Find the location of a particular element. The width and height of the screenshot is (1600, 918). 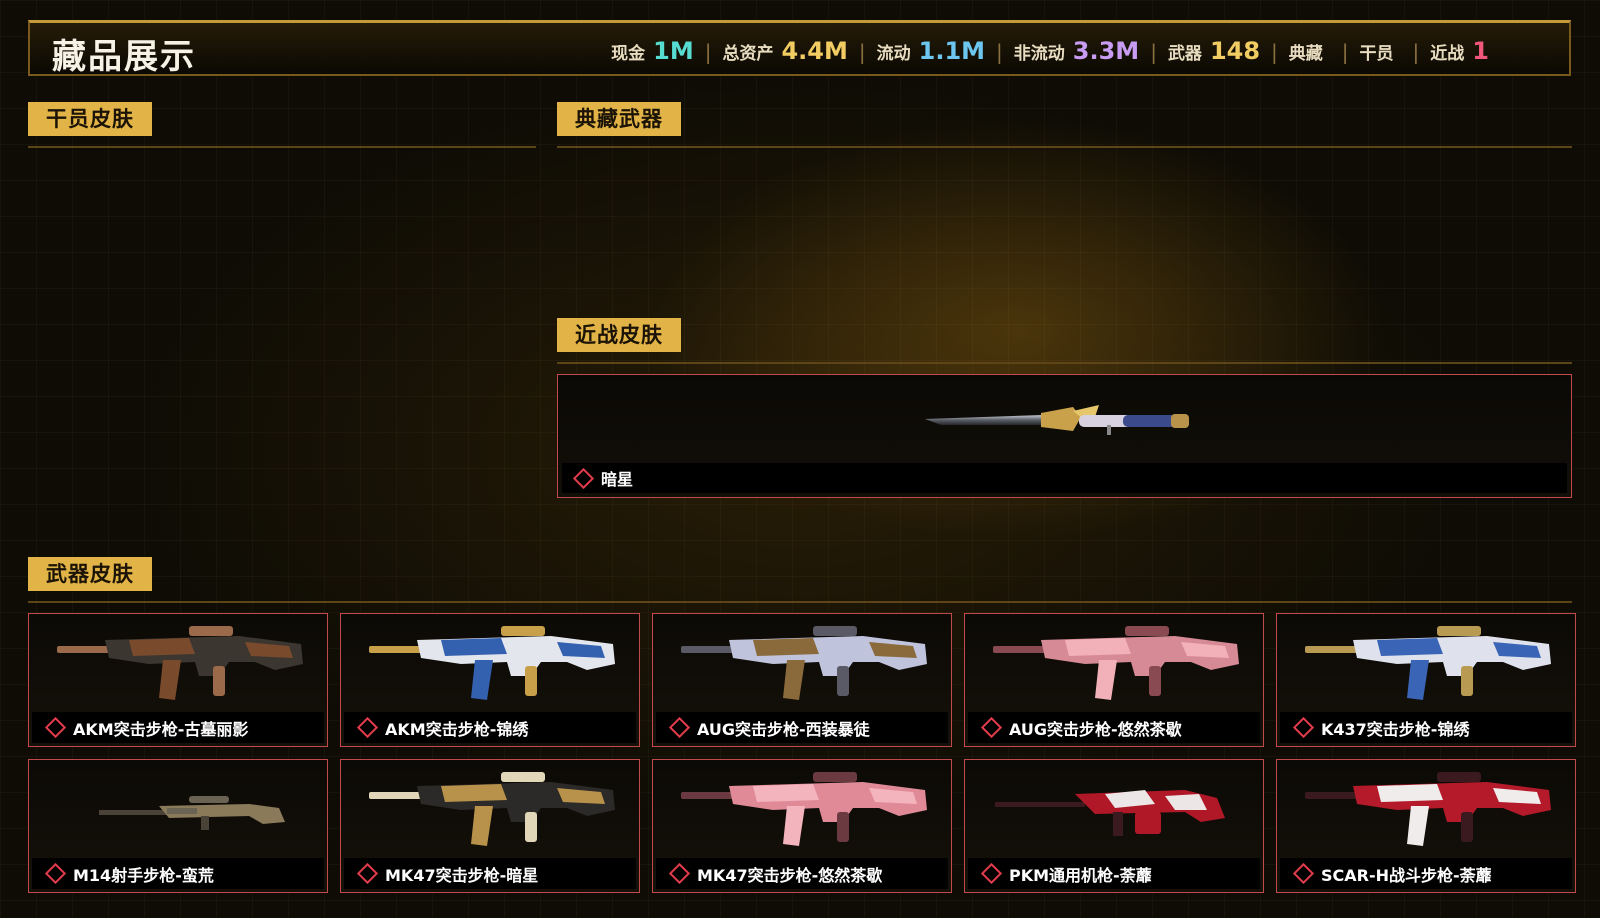

weapon-skin-card: MK47突击步枪-暗星 is located at coordinates (490, 826).